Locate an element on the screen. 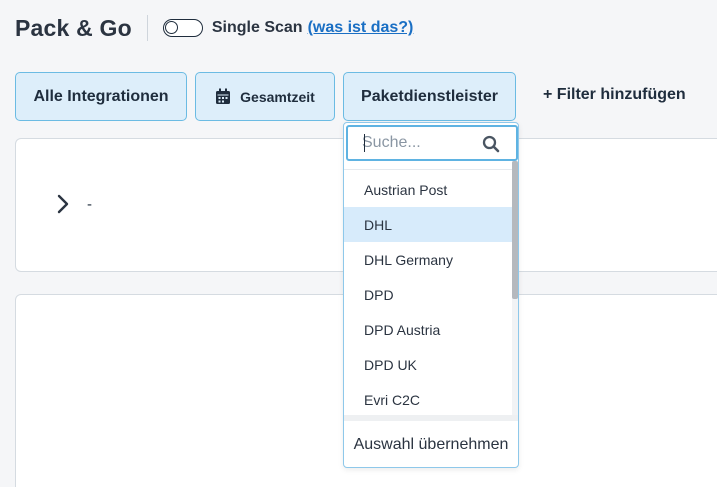 This screenshot has height=487, width=717. header: Pack & Go Single Scan (was ist das?) is located at coordinates (214, 28).